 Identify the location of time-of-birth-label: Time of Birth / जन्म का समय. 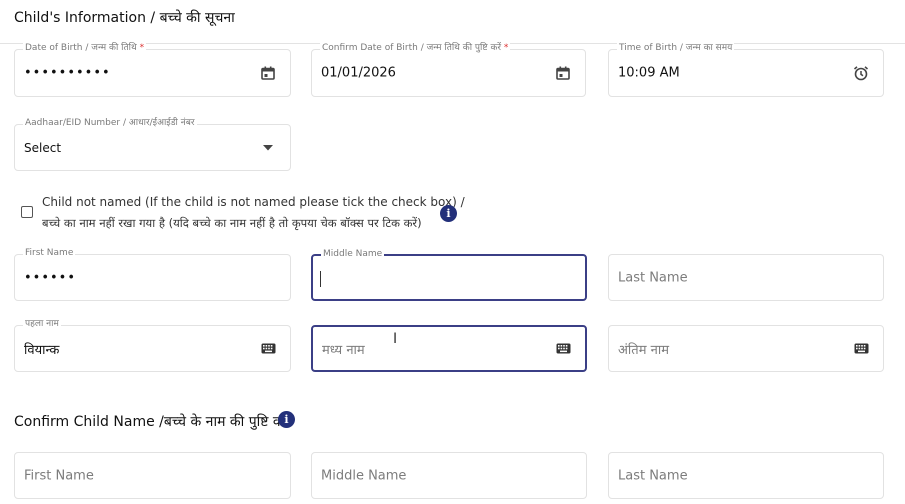
(676, 48).